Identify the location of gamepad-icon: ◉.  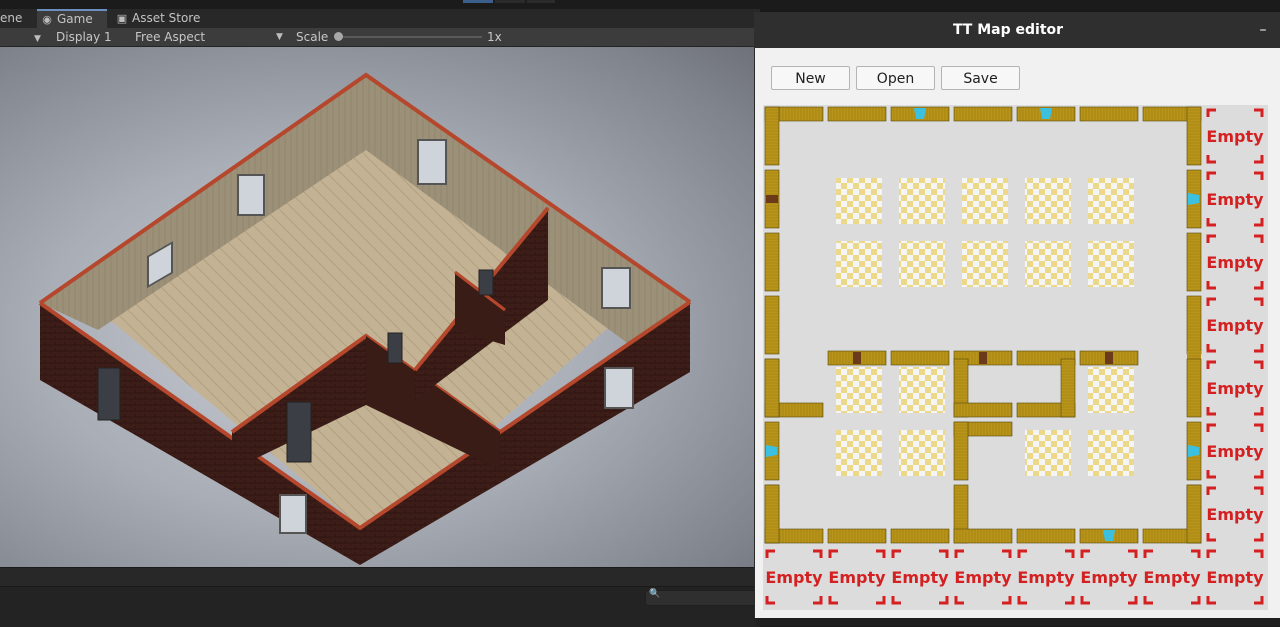
(47, 19).